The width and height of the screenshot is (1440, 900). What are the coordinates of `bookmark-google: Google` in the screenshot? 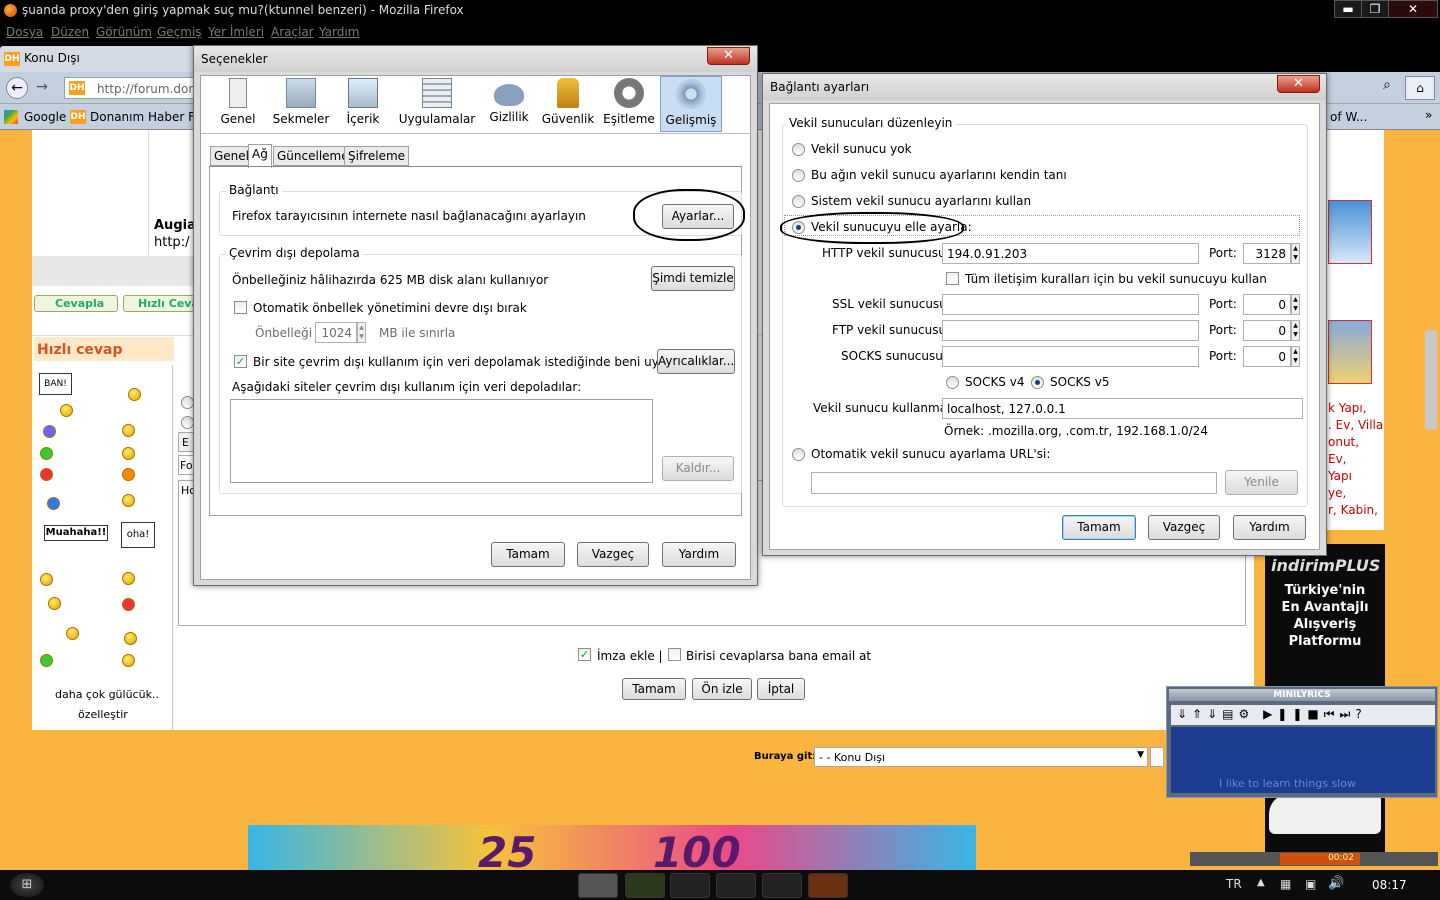 It's located at (45, 117).